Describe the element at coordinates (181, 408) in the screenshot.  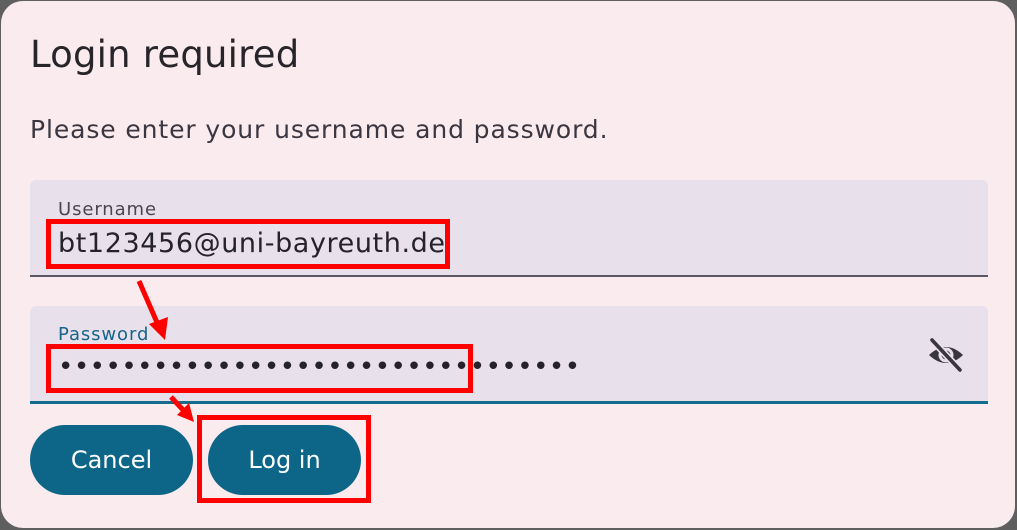
I see `arrow-password-to-login` at that location.